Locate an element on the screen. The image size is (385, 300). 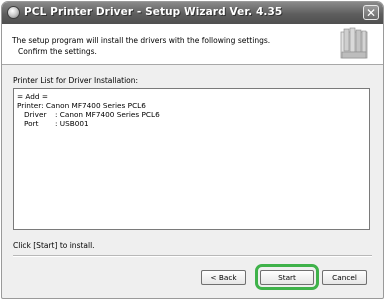
close-icon: ✕ is located at coordinates (371, 13).